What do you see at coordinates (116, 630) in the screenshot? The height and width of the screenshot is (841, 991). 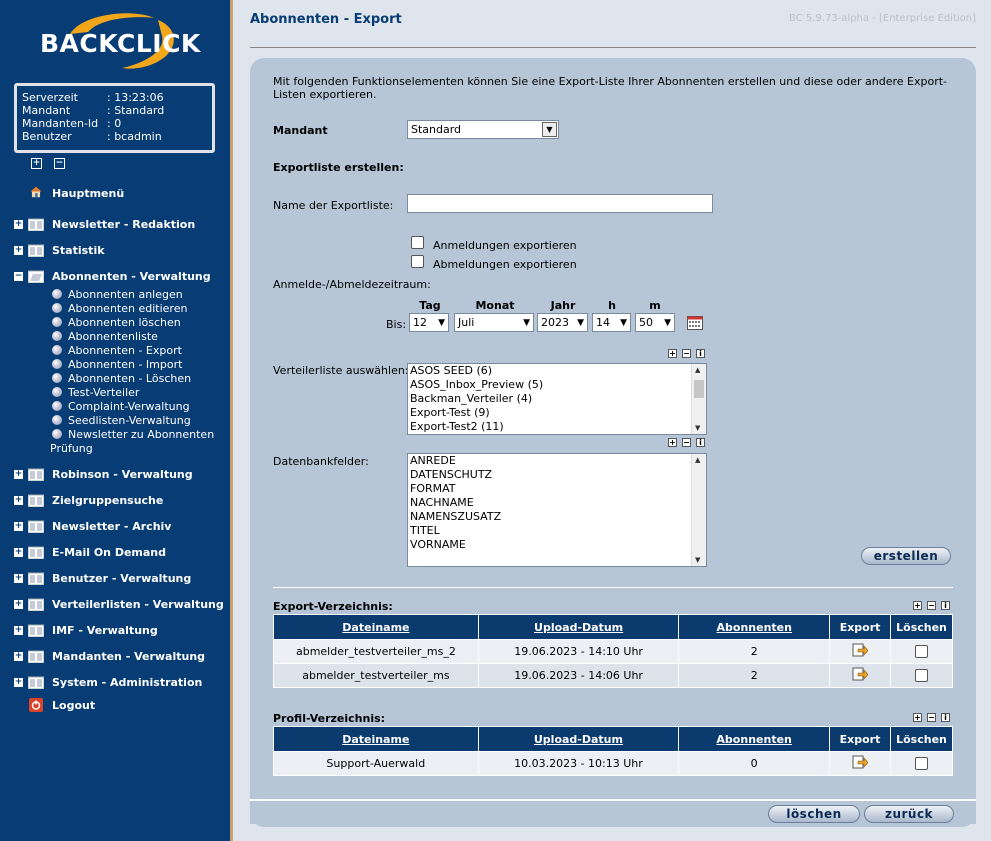 I see `nav-imf-verwaltung: + IMF - Verwaltung` at bounding box center [116, 630].